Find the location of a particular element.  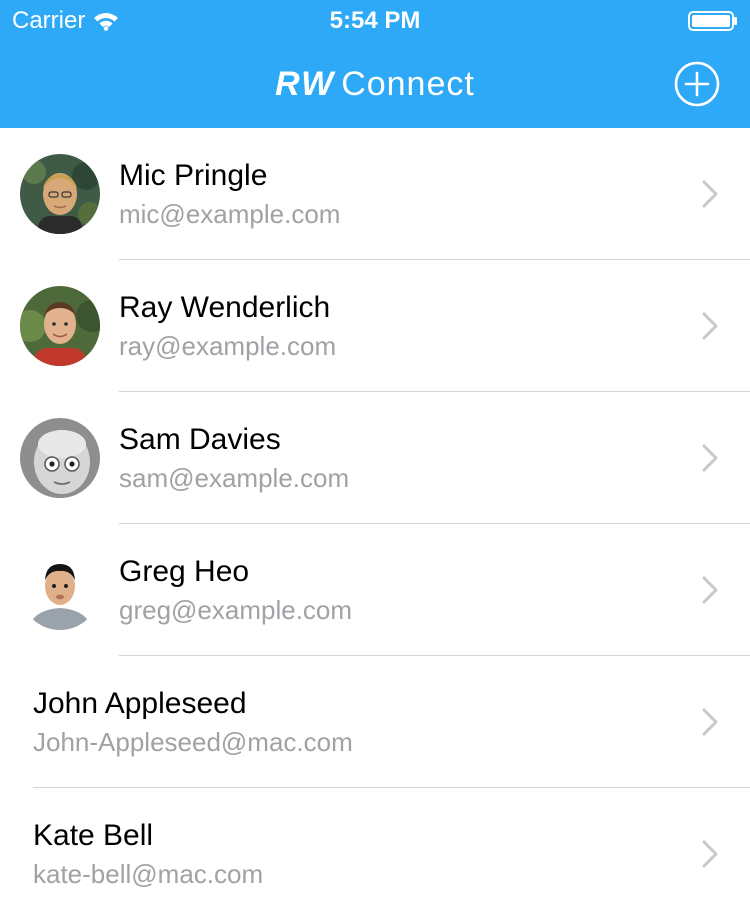

contact-name: John Appleseed is located at coordinates (140, 703).